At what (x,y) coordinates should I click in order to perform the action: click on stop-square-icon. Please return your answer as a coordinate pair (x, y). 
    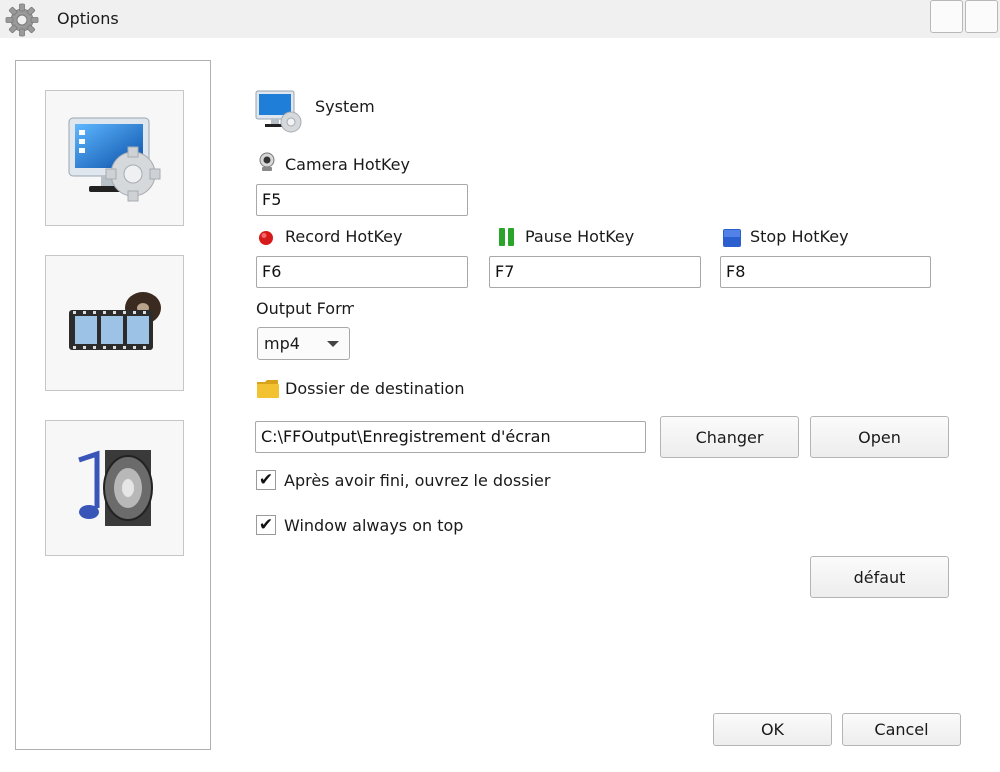
    Looking at the image, I should click on (732, 240).